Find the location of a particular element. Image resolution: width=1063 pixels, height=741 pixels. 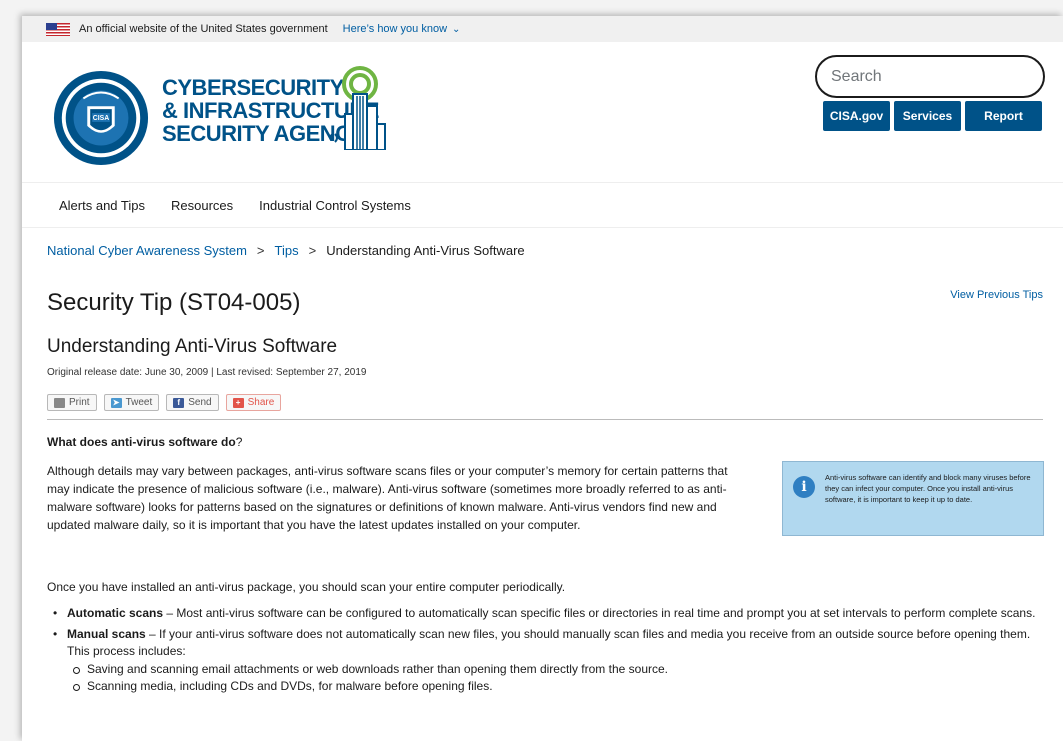

services-button: Services is located at coordinates (927, 116).